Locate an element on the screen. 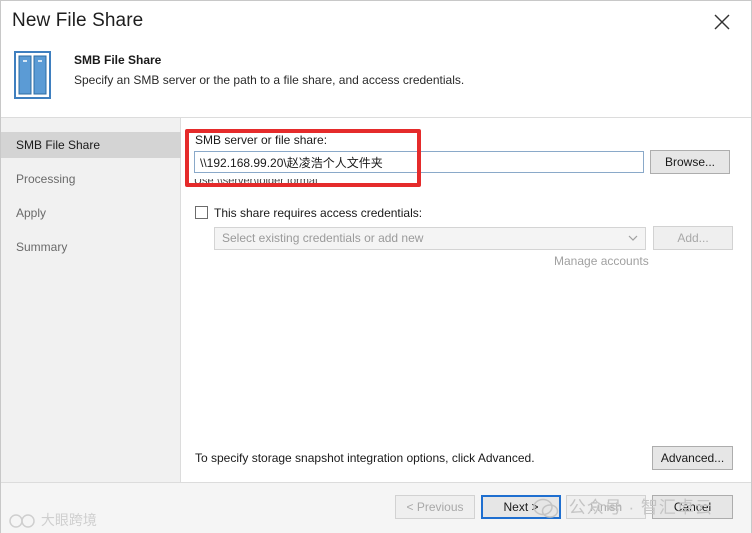 The width and height of the screenshot is (752, 533). watermark-left: 大眼跨境 is located at coordinates (53, 520).